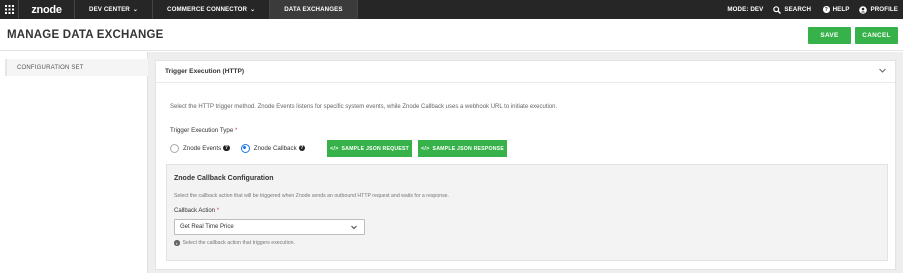 This screenshot has height=273, width=903. What do you see at coordinates (525, 72) in the screenshot?
I see `panel-header: Trigger Execution (HTTP)` at bounding box center [525, 72].